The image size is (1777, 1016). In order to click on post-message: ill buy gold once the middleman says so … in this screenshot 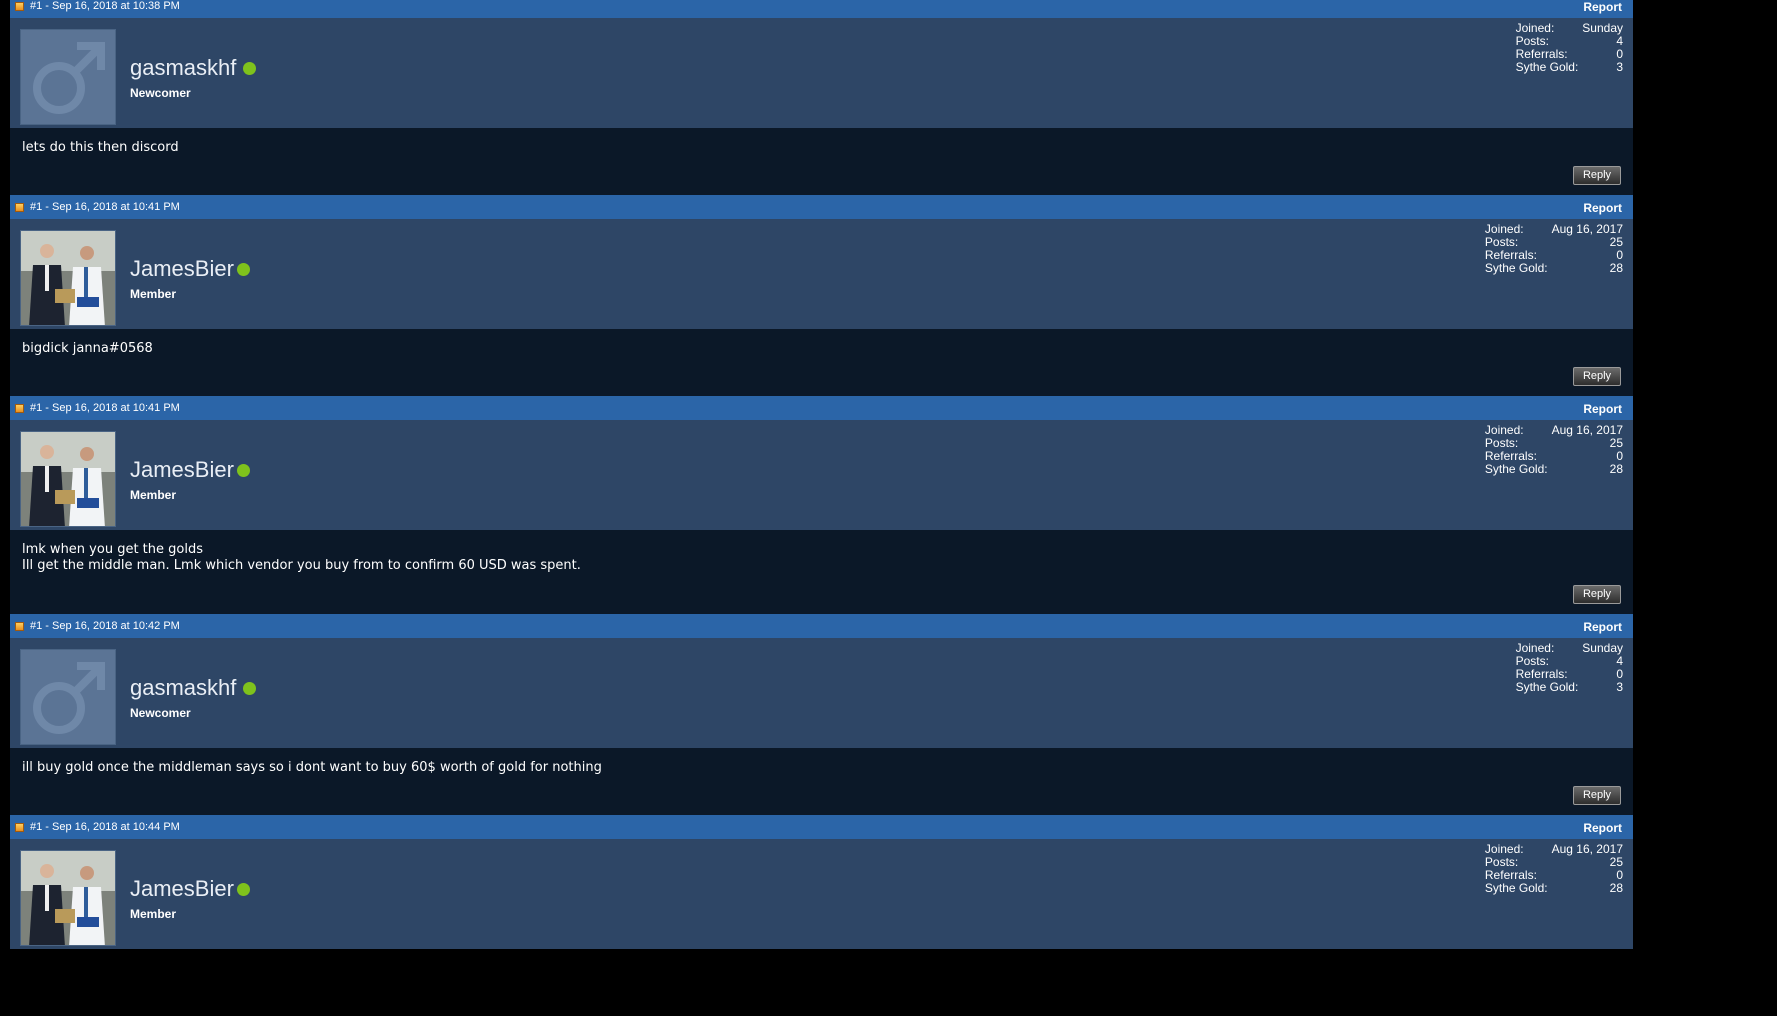, I will do `click(312, 768)`.